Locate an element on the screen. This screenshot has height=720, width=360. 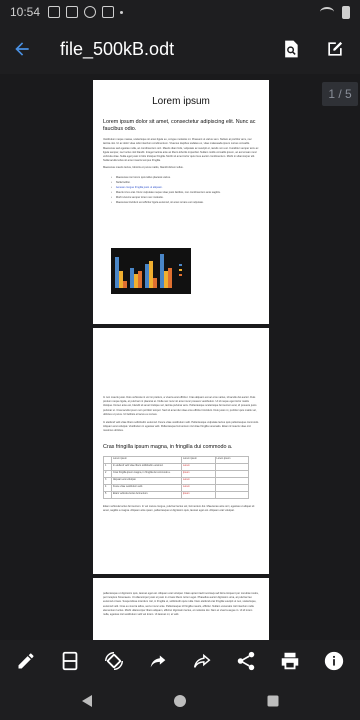
table-row: Lorem ipsum Lorem ipsum Lorem ipsum is located at coordinates (176, 459).